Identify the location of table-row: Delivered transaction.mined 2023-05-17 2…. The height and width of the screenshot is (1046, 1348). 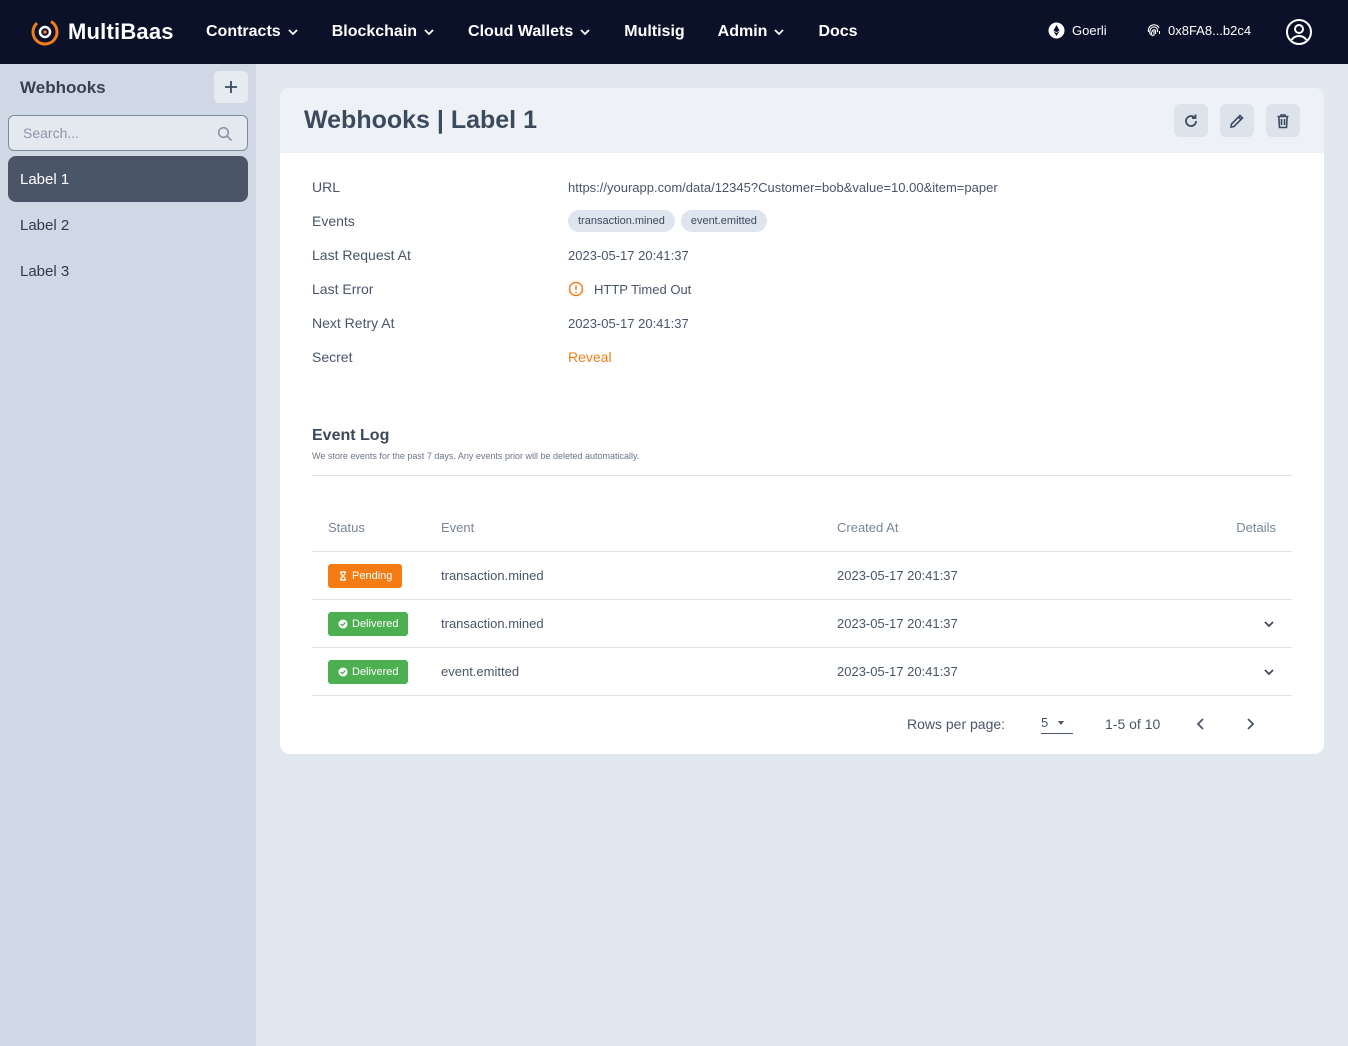
(802, 624).